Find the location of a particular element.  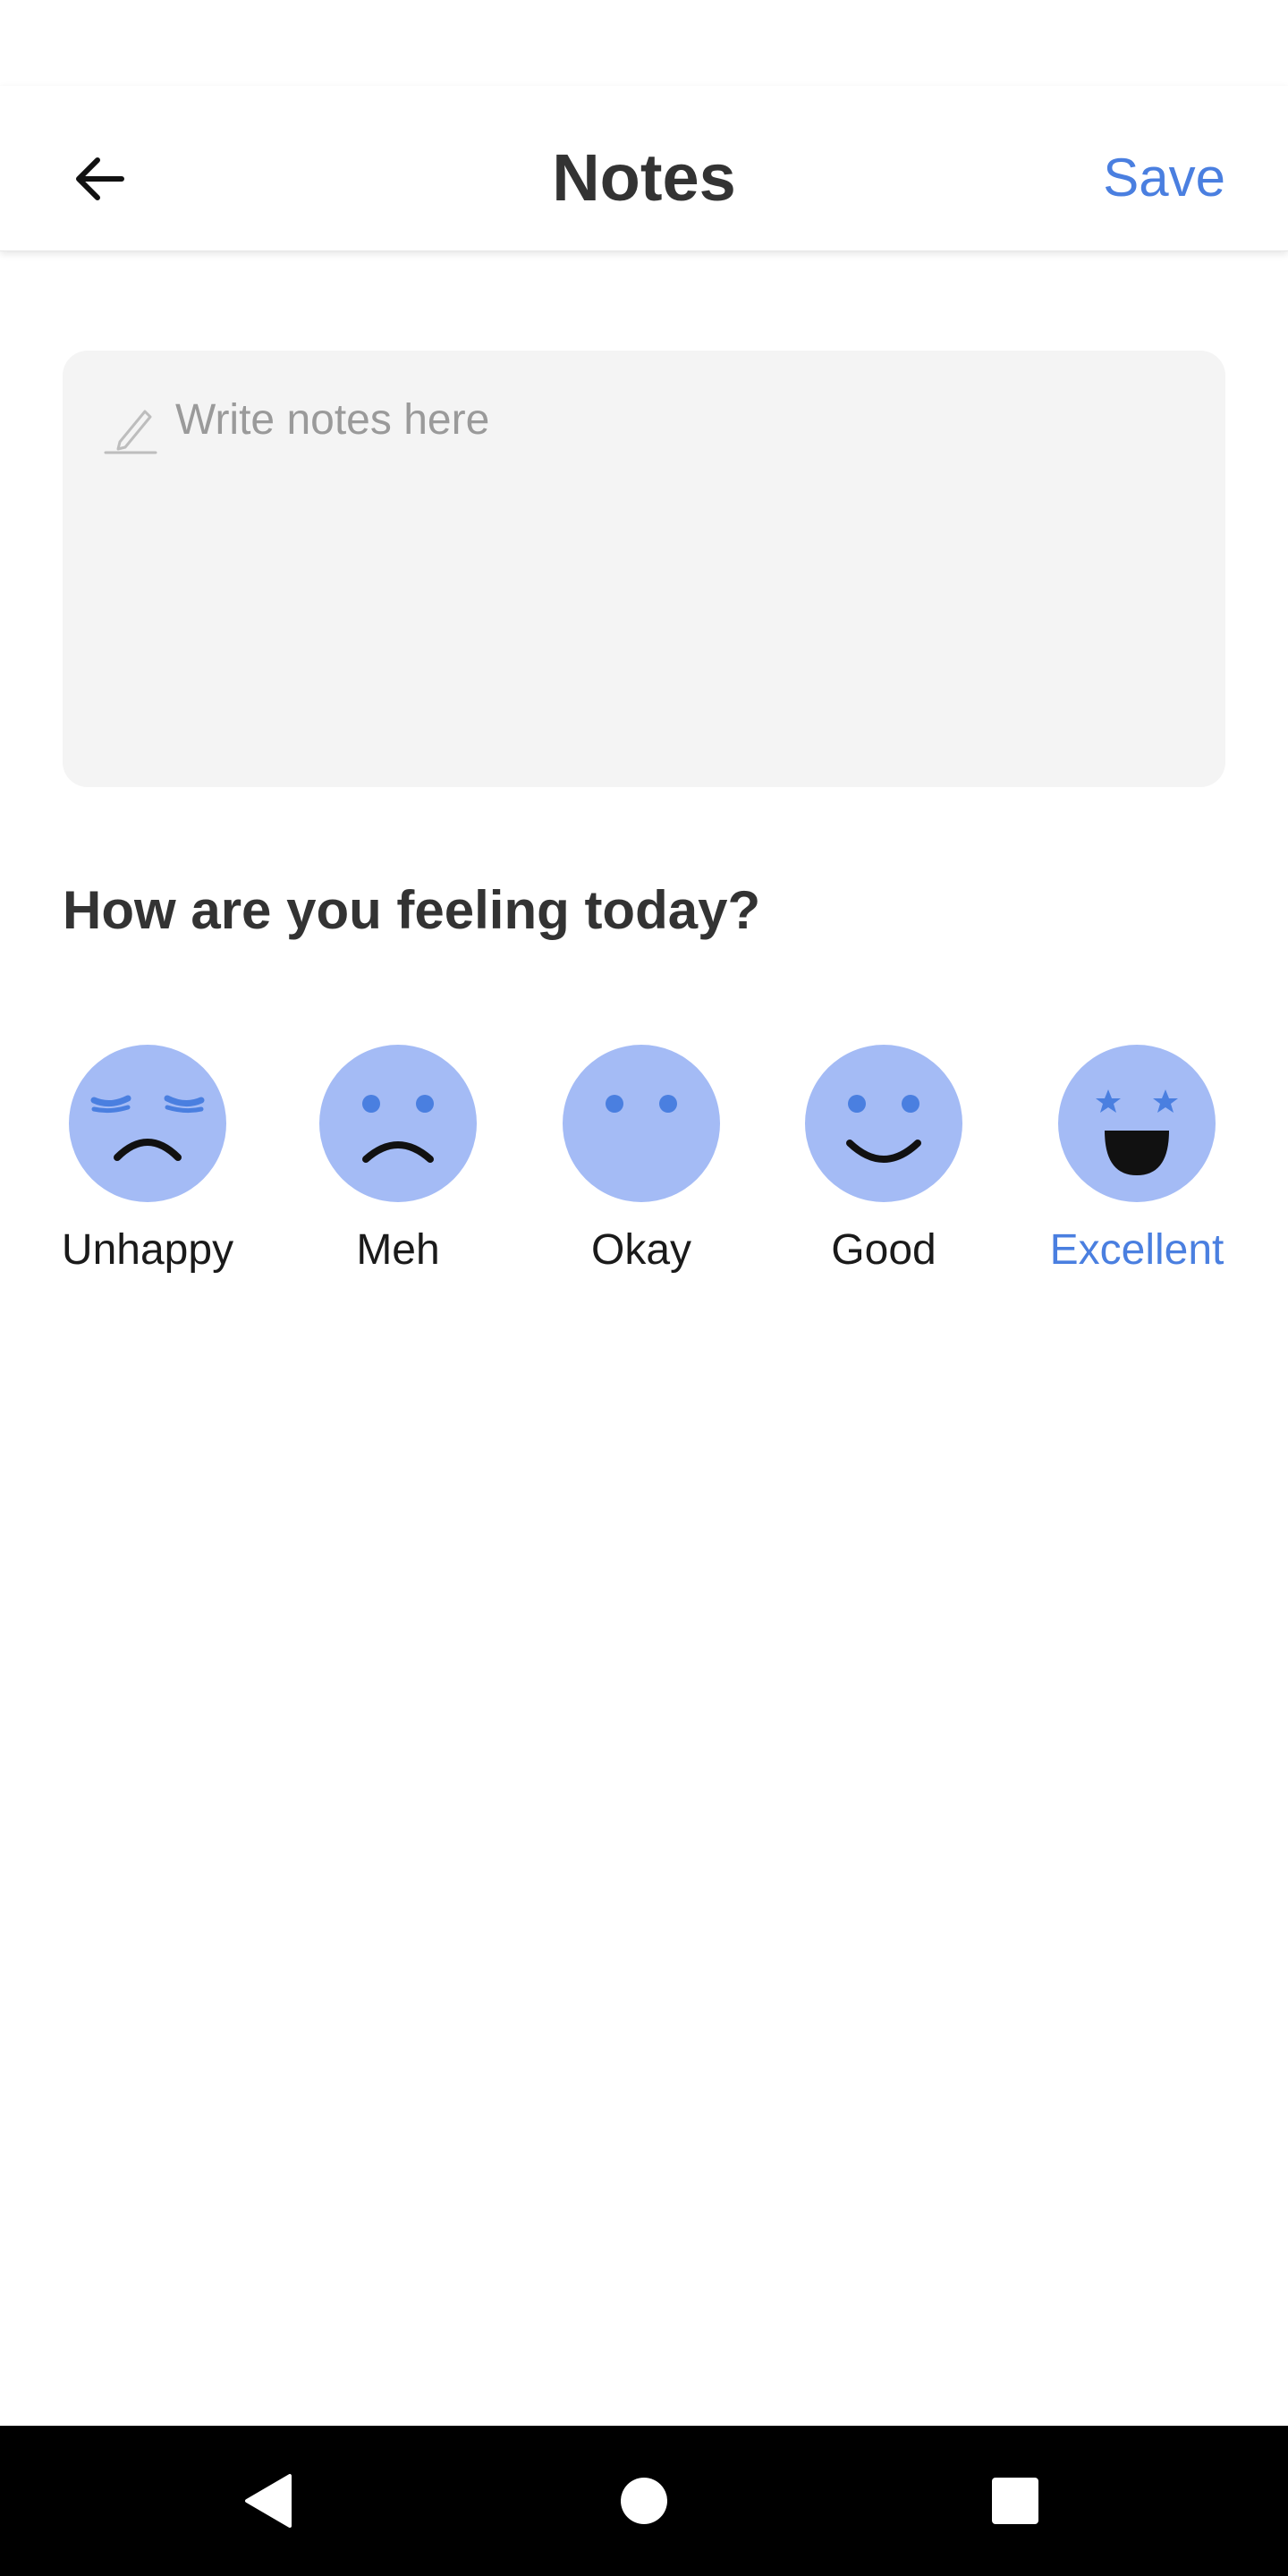

excellent-face-icon is located at coordinates (1137, 1123).